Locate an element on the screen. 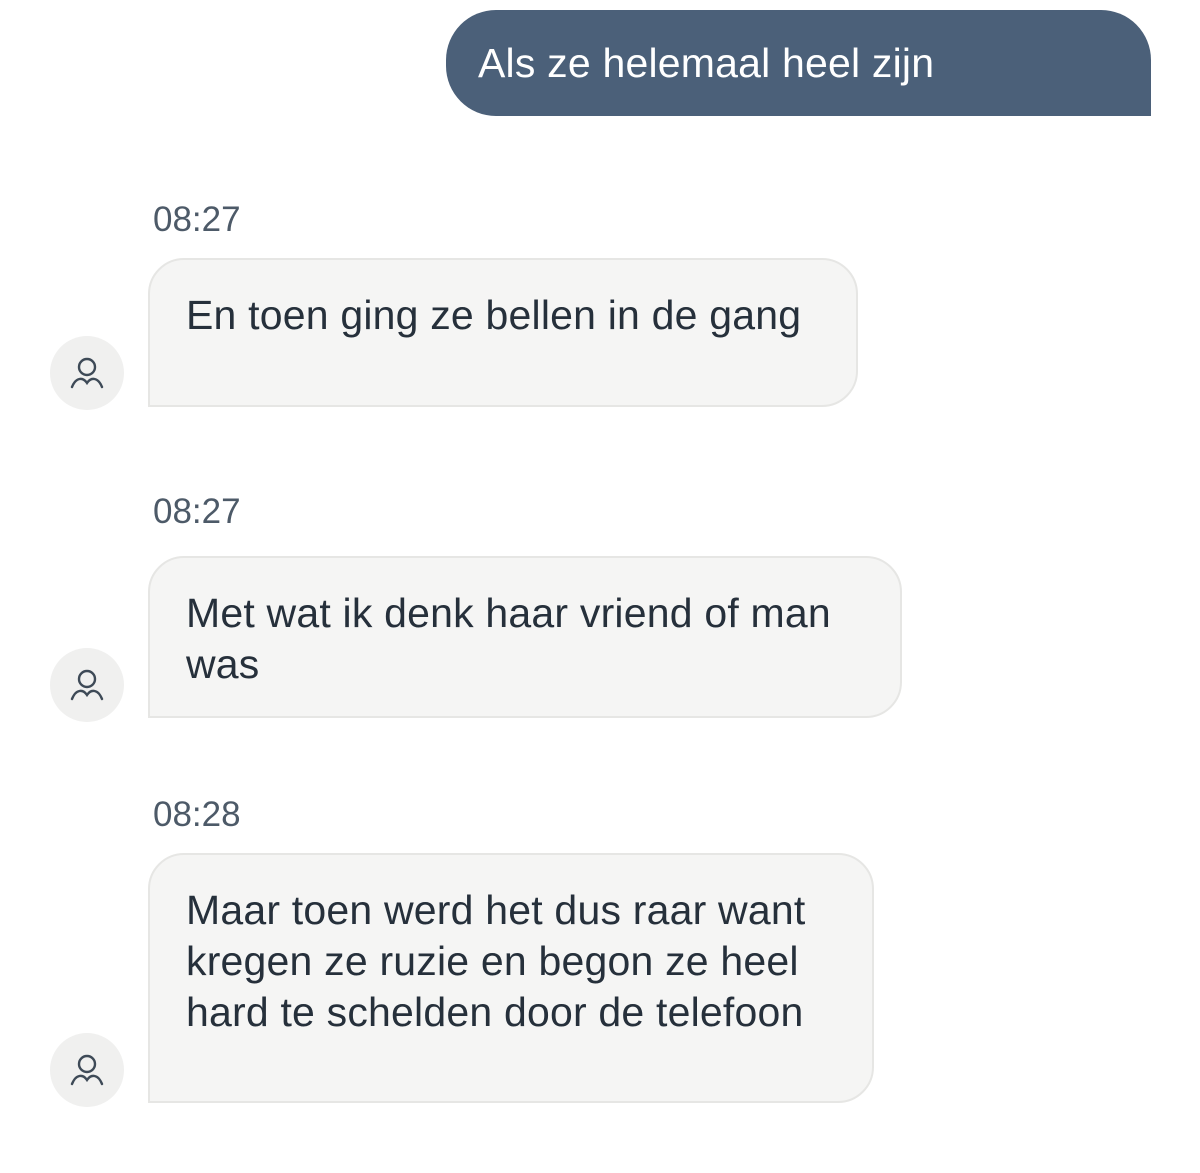  sent-message-bubble: Als ze helemaal heel zijn is located at coordinates (798, 63).